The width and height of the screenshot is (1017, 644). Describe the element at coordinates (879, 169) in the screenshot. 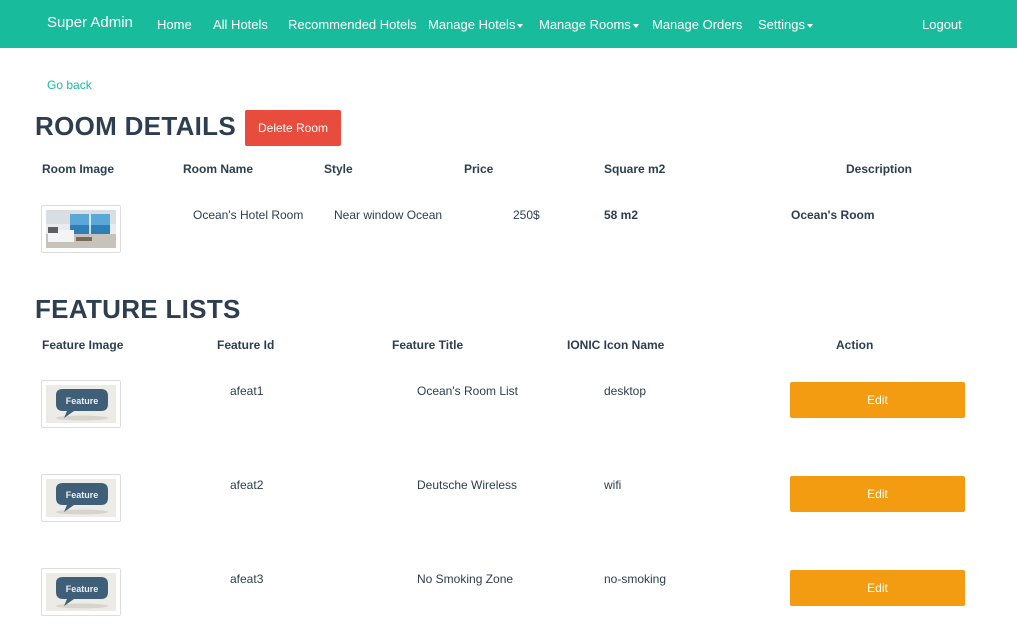

I see `header-description: Description` at that location.